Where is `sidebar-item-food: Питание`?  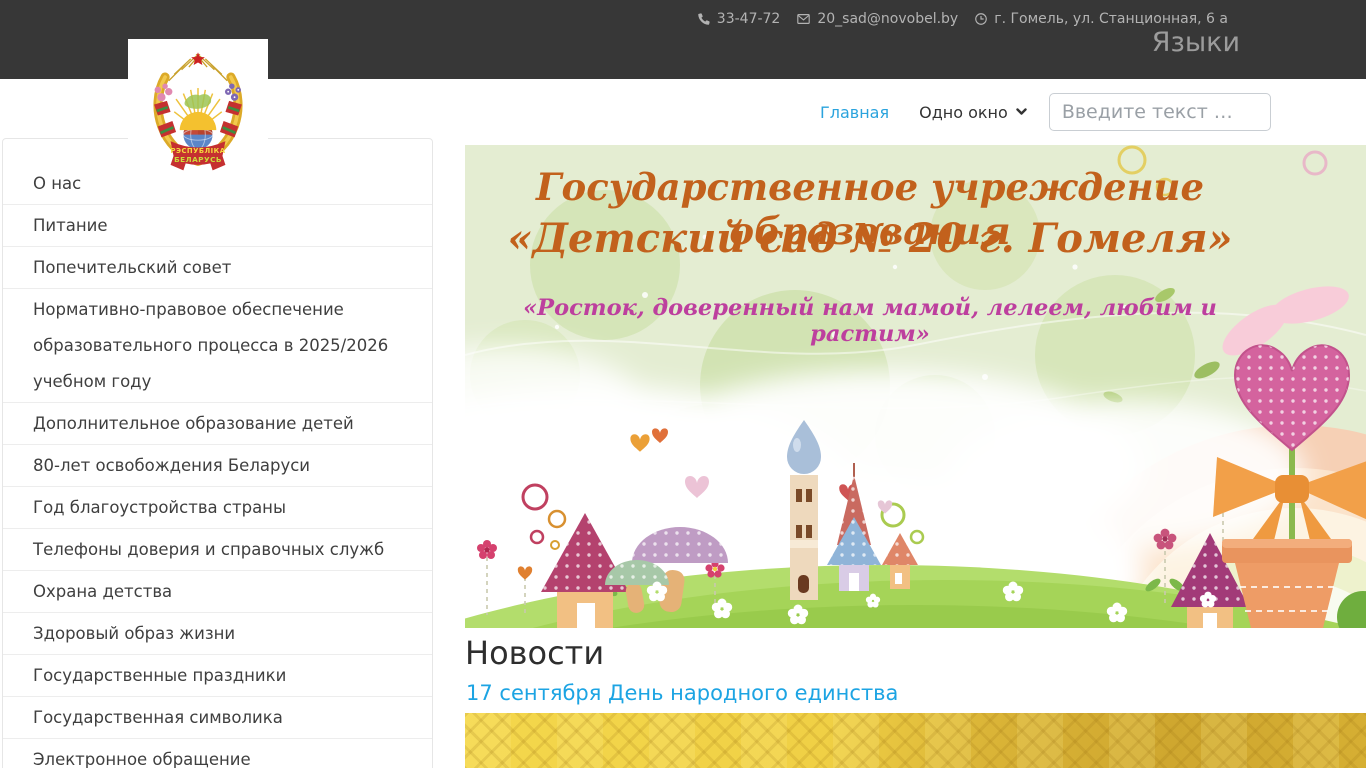
sidebar-item-food: Питание is located at coordinates (217, 225).